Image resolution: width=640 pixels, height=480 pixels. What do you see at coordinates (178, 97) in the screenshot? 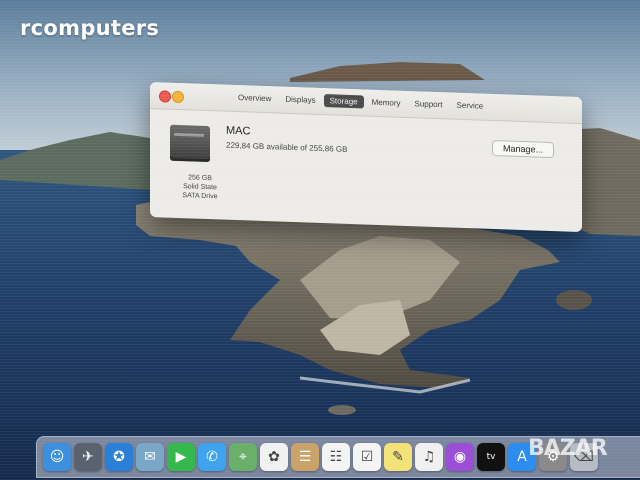
I see `minimize-button-icon` at bounding box center [178, 97].